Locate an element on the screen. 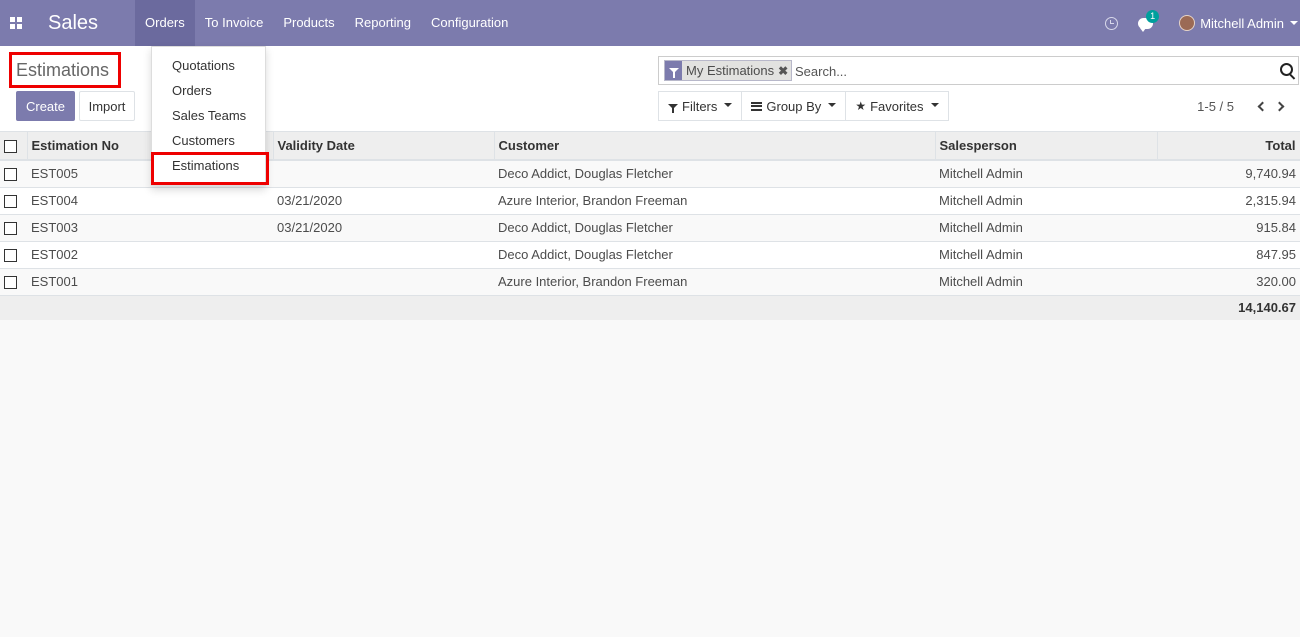 The height and width of the screenshot is (637, 1300). cell-estimation-no: EST002 is located at coordinates (150, 255).